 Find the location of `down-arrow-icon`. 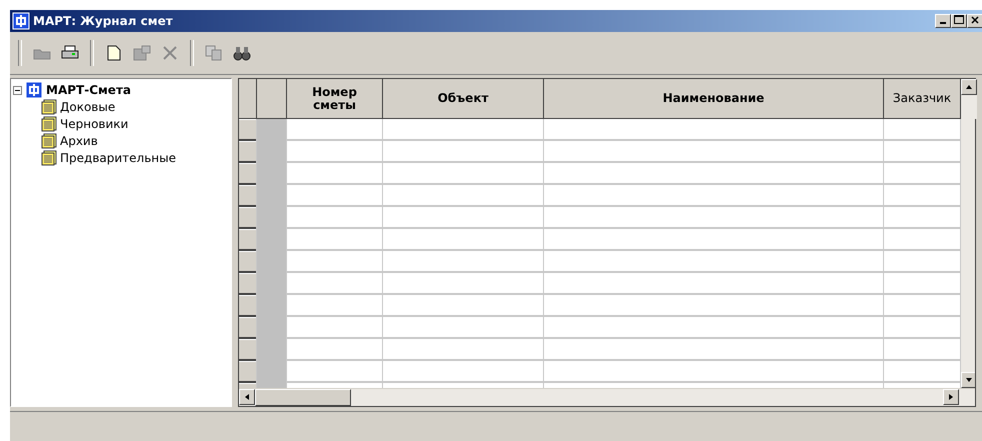

down-arrow-icon is located at coordinates (969, 380).